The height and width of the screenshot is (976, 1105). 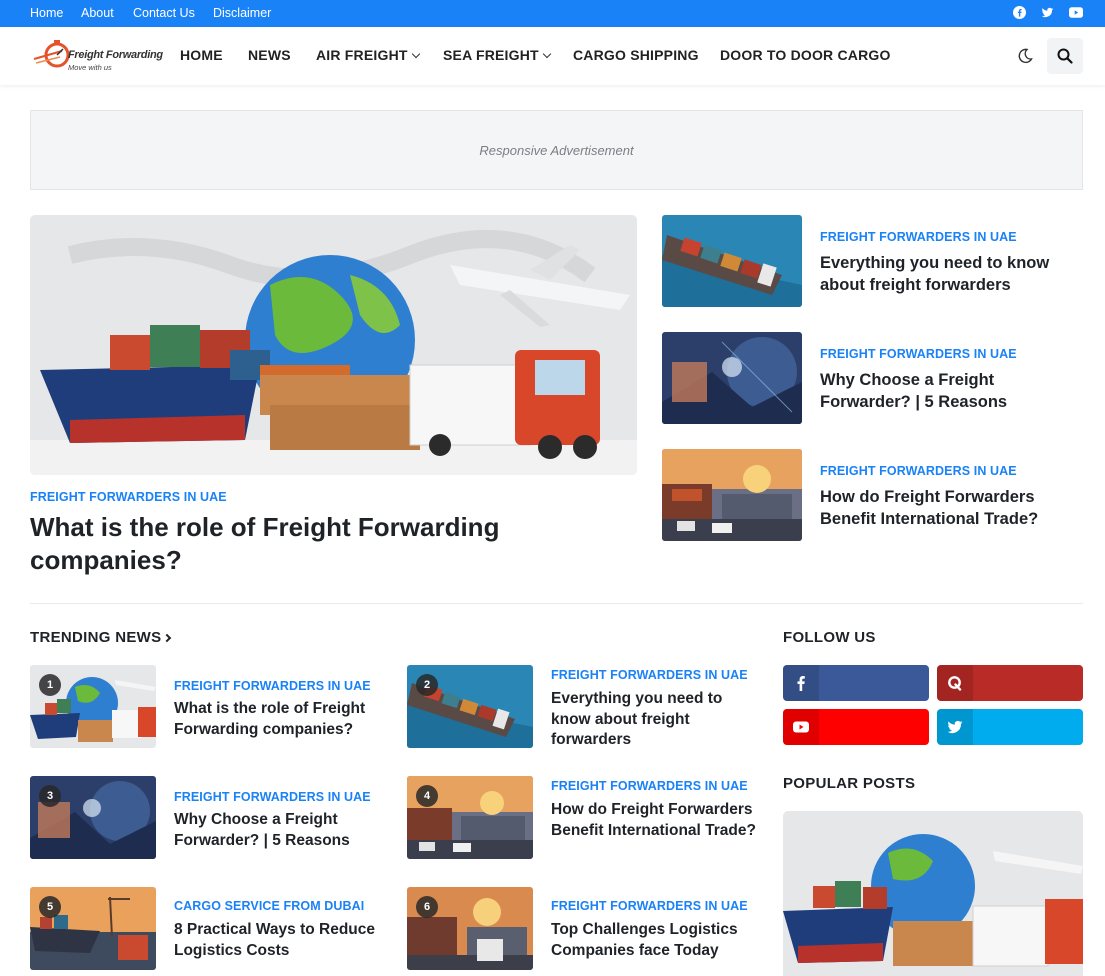 What do you see at coordinates (93, 706) in the screenshot?
I see `trending-item-image-1: 1` at bounding box center [93, 706].